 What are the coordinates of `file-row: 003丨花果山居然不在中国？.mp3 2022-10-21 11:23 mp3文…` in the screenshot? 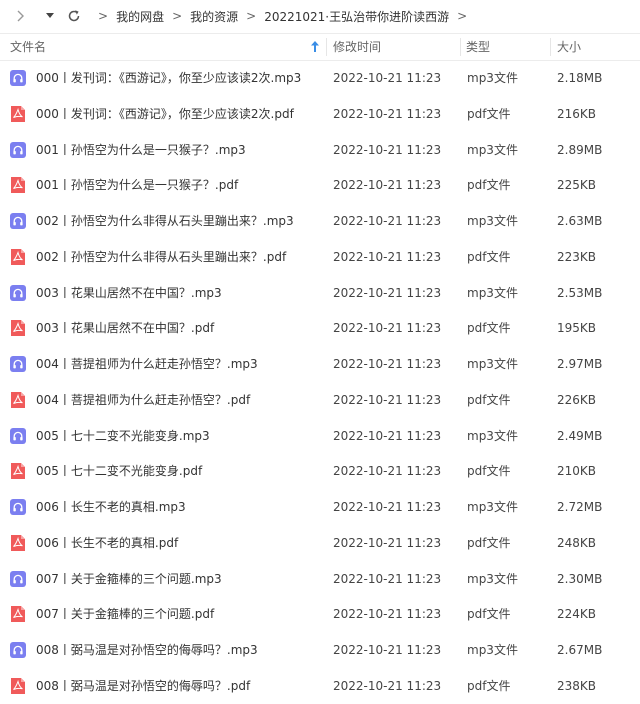 It's located at (320, 293).